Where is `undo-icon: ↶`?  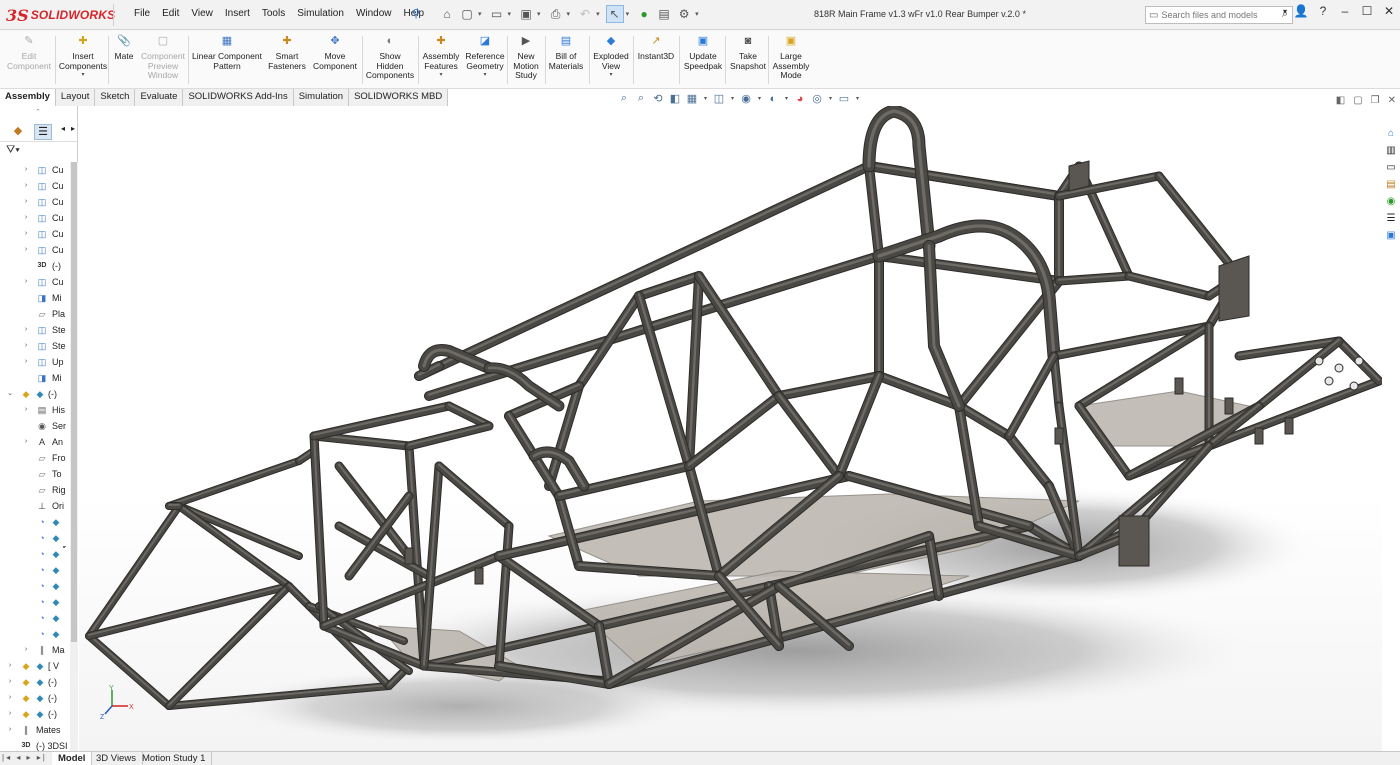 undo-icon: ↶ is located at coordinates (585, 14).